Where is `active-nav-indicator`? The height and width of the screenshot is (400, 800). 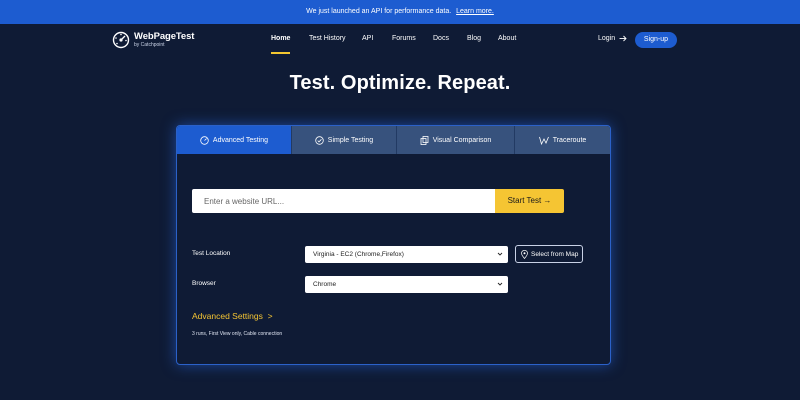
active-nav-indicator is located at coordinates (280, 53).